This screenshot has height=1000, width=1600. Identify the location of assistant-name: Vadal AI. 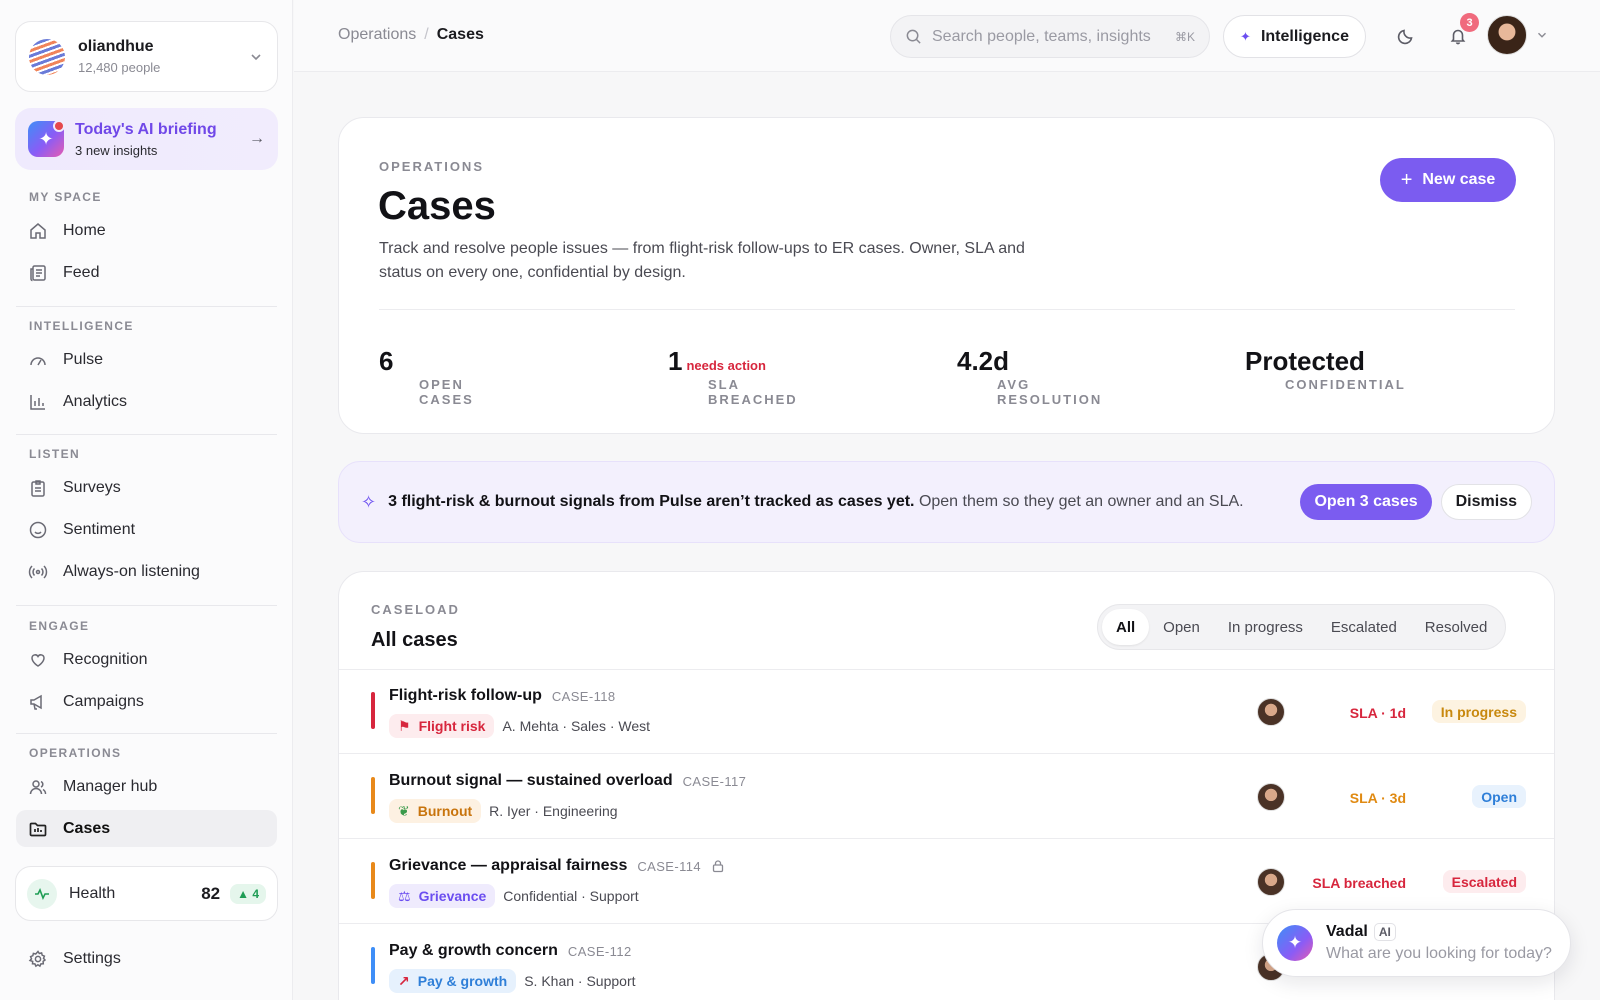
(1439, 932).